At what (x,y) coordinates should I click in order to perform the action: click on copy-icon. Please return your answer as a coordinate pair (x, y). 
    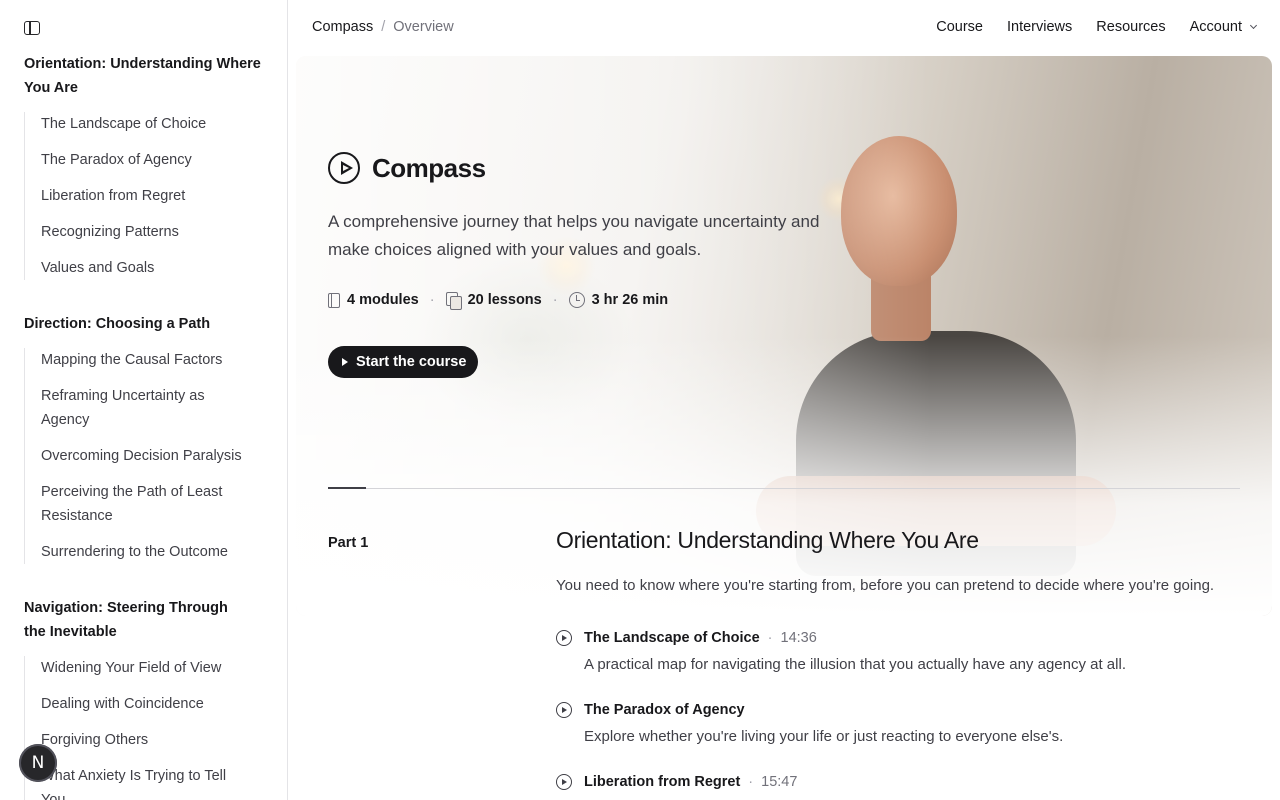
    Looking at the image, I should click on (453, 301).